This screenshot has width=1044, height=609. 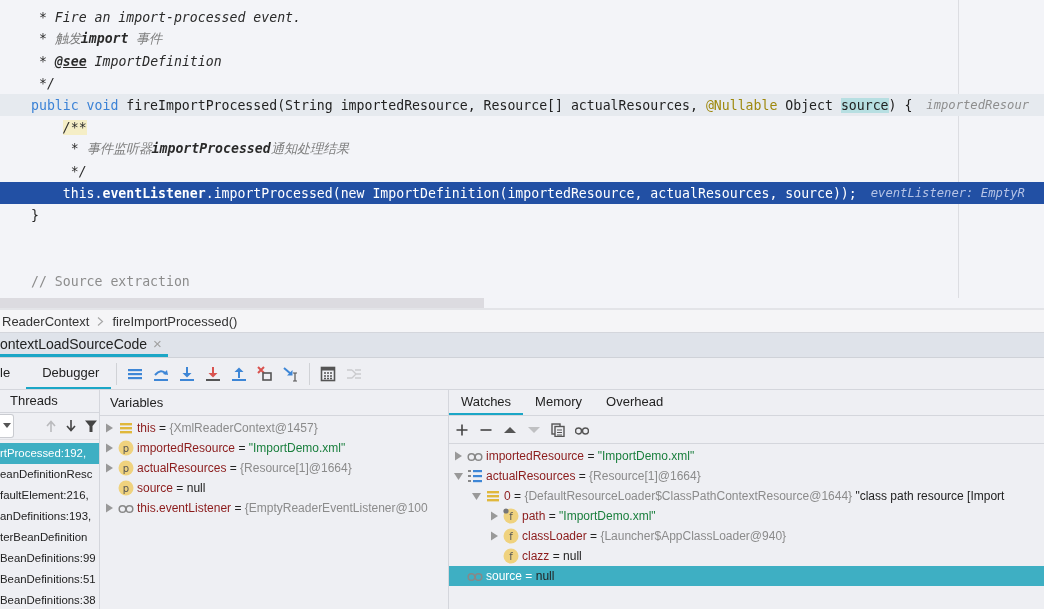 I want to click on dropdown-field, so click(x=7, y=425).